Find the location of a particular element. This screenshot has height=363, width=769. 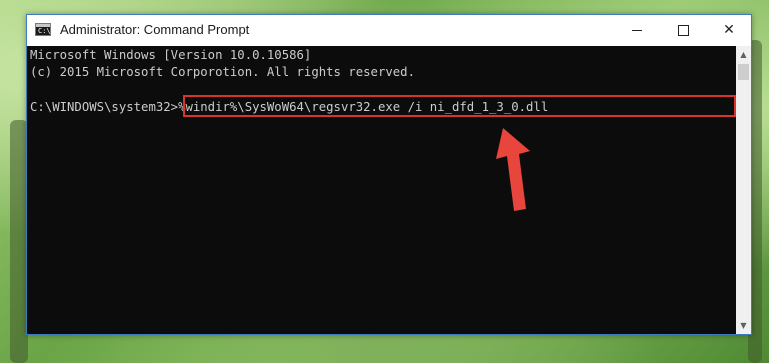

minimize-button is located at coordinates (637, 30).